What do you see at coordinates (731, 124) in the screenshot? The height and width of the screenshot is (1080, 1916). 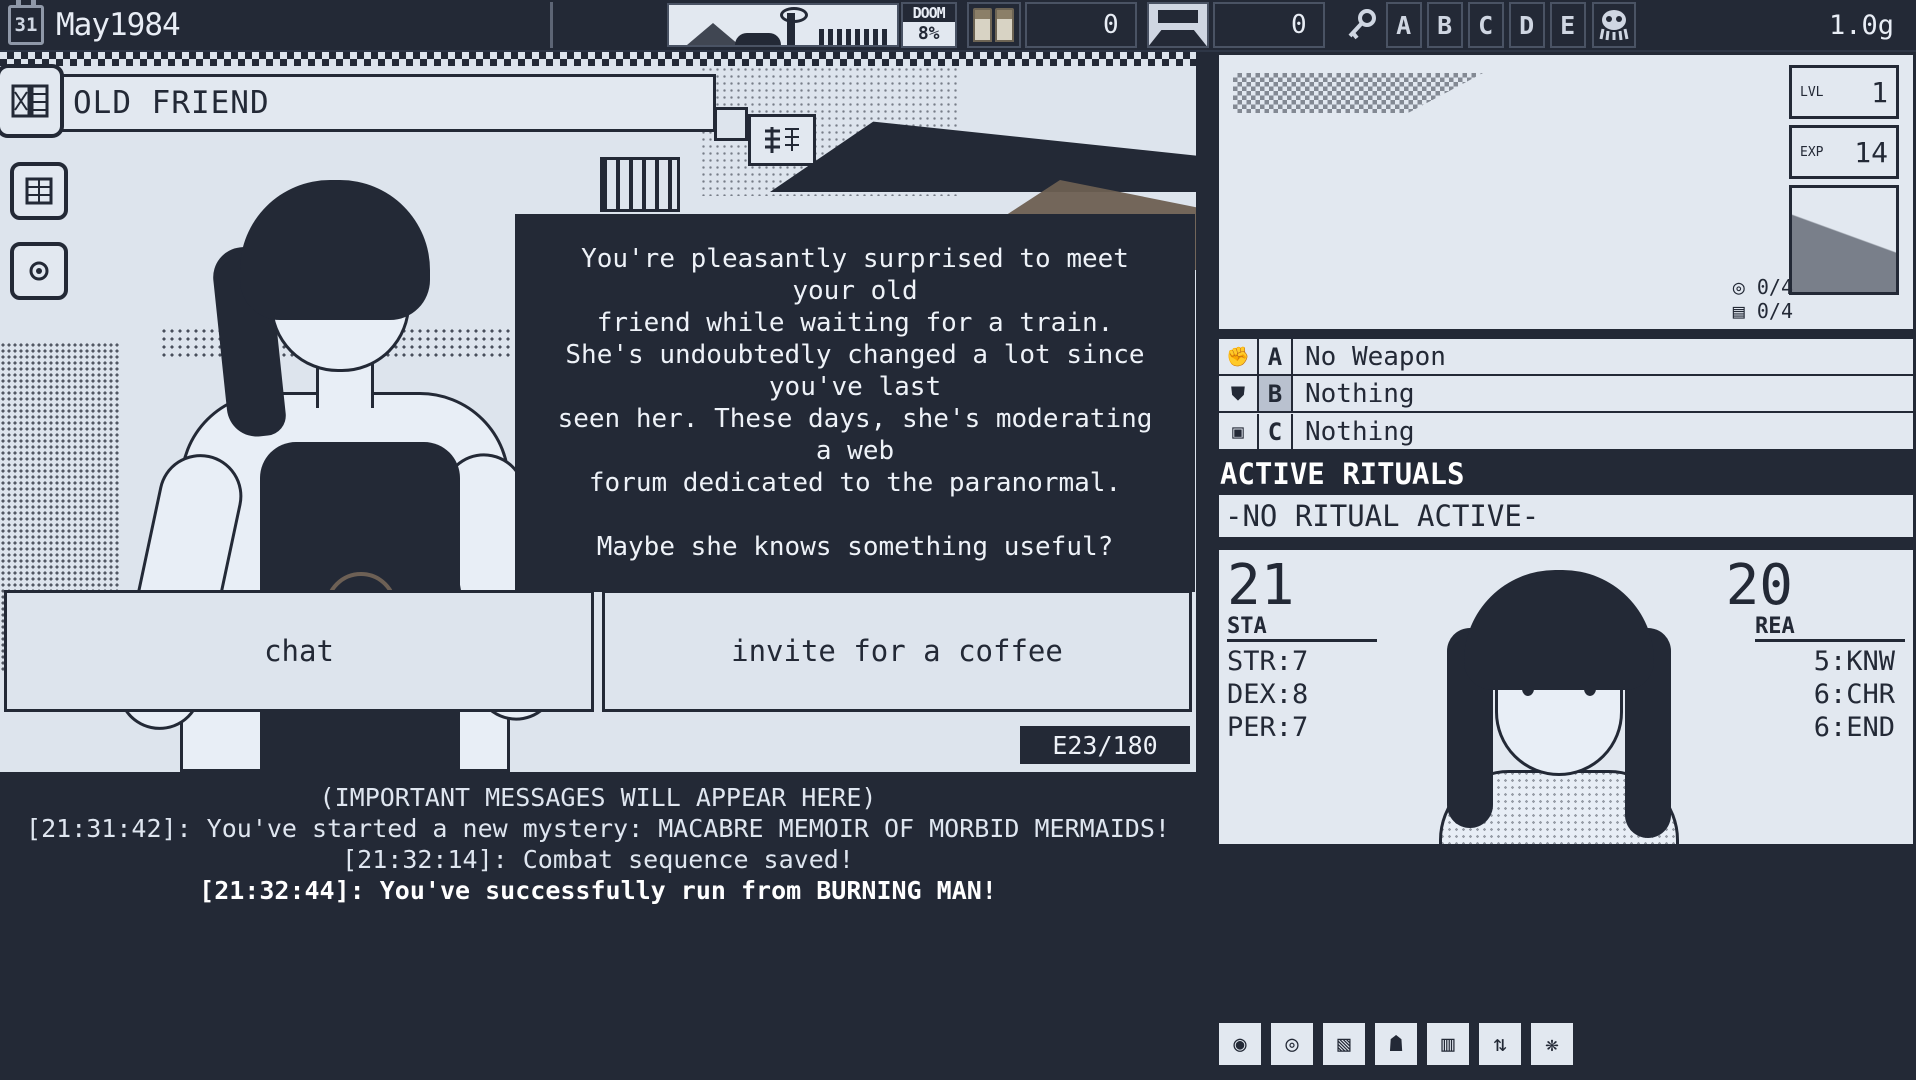 I see `scene-marker` at bounding box center [731, 124].